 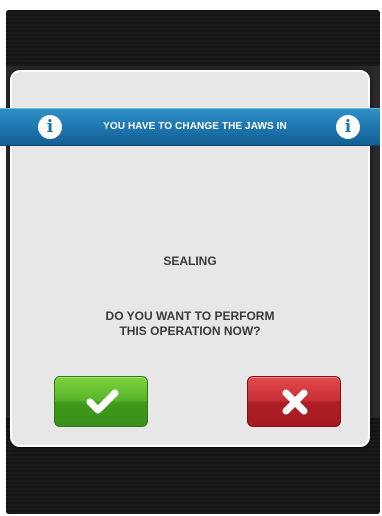 What do you see at coordinates (190, 331) in the screenshot?
I see `dialog-question-line2: THIS OPERATION NOW?` at bounding box center [190, 331].